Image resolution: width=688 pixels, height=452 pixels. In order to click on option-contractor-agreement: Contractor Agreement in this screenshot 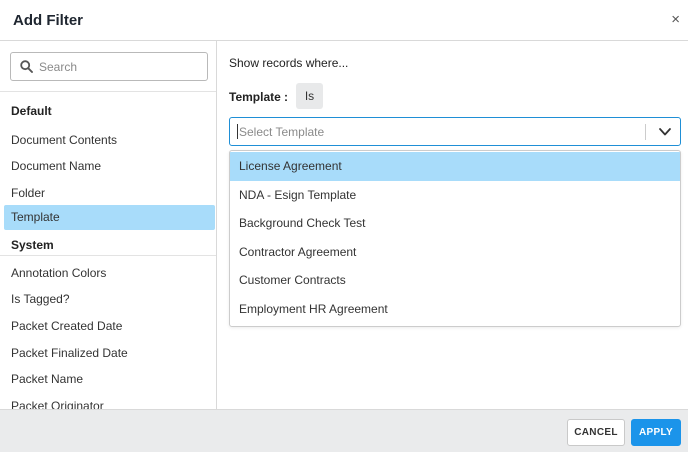, I will do `click(455, 252)`.